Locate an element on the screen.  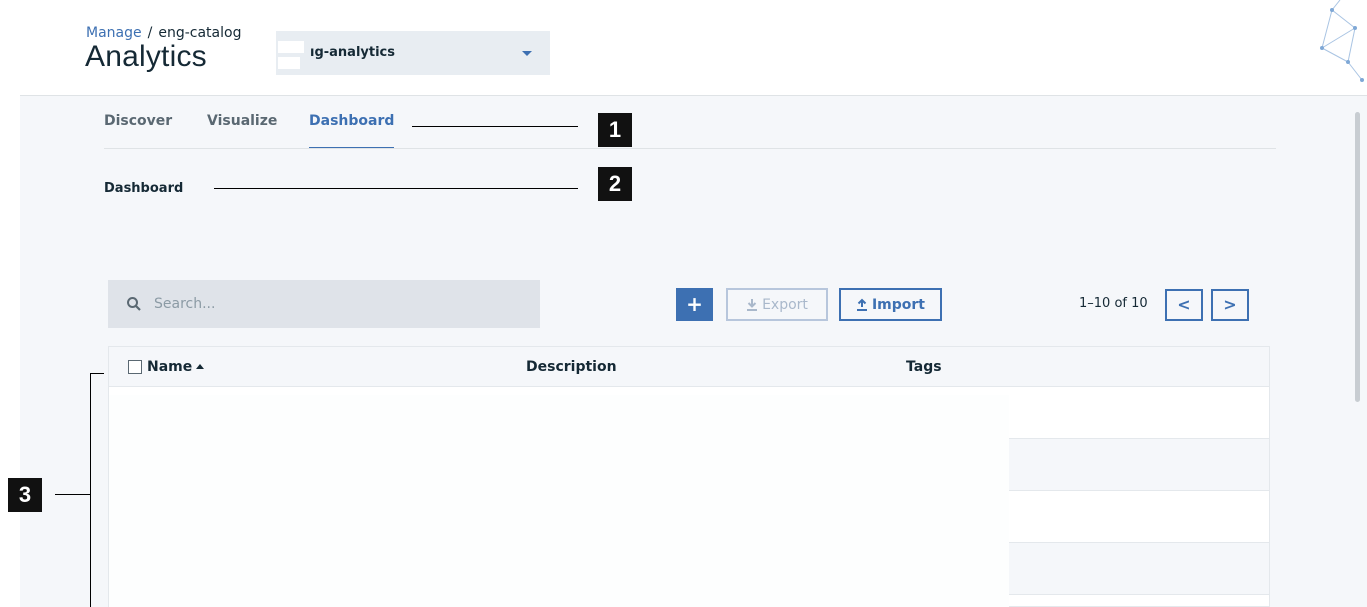
export-button-label: Export is located at coordinates (785, 304).